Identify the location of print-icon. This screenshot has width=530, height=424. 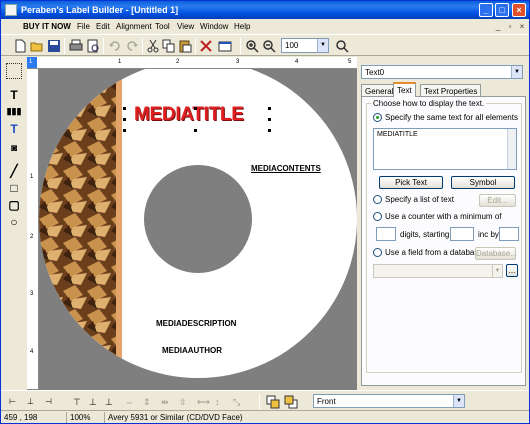
(76, 46).